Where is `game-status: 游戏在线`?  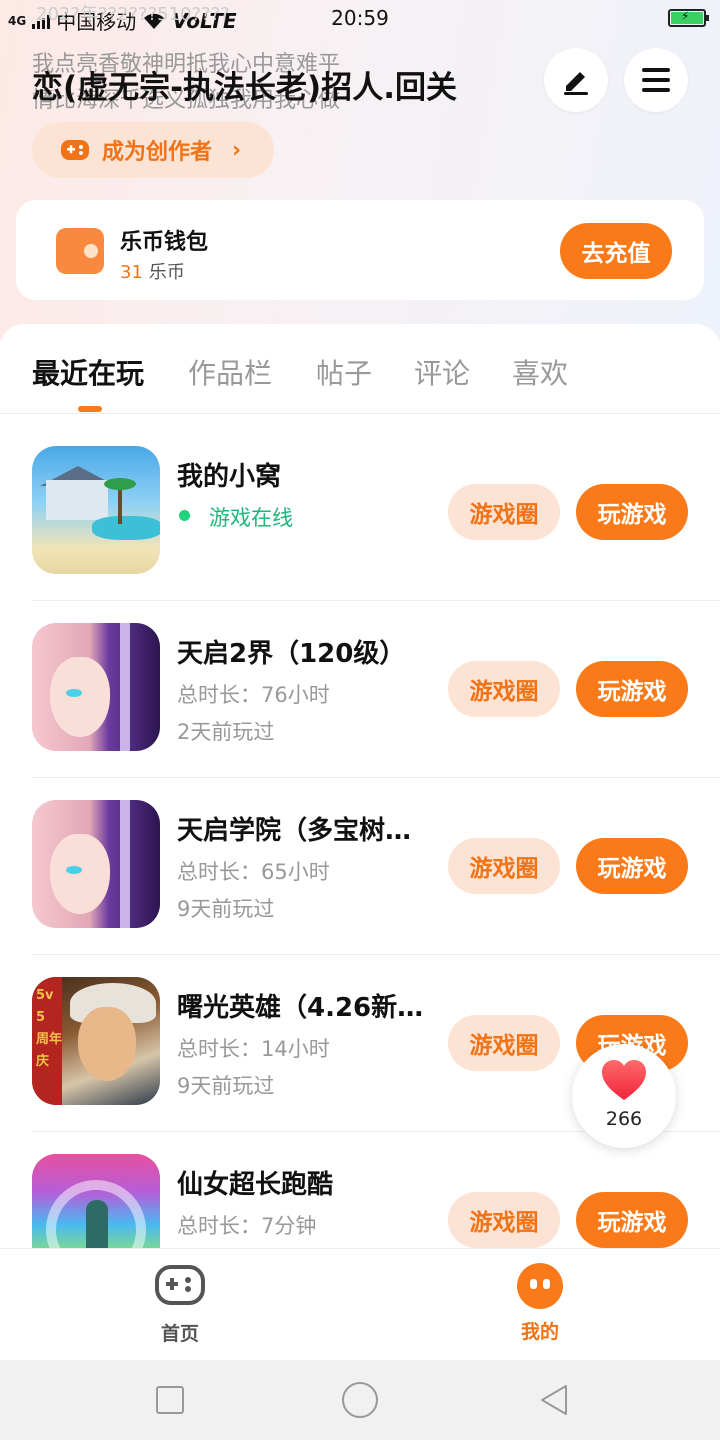 game-status: 游戏在线 is located at coordinates (251, 518).